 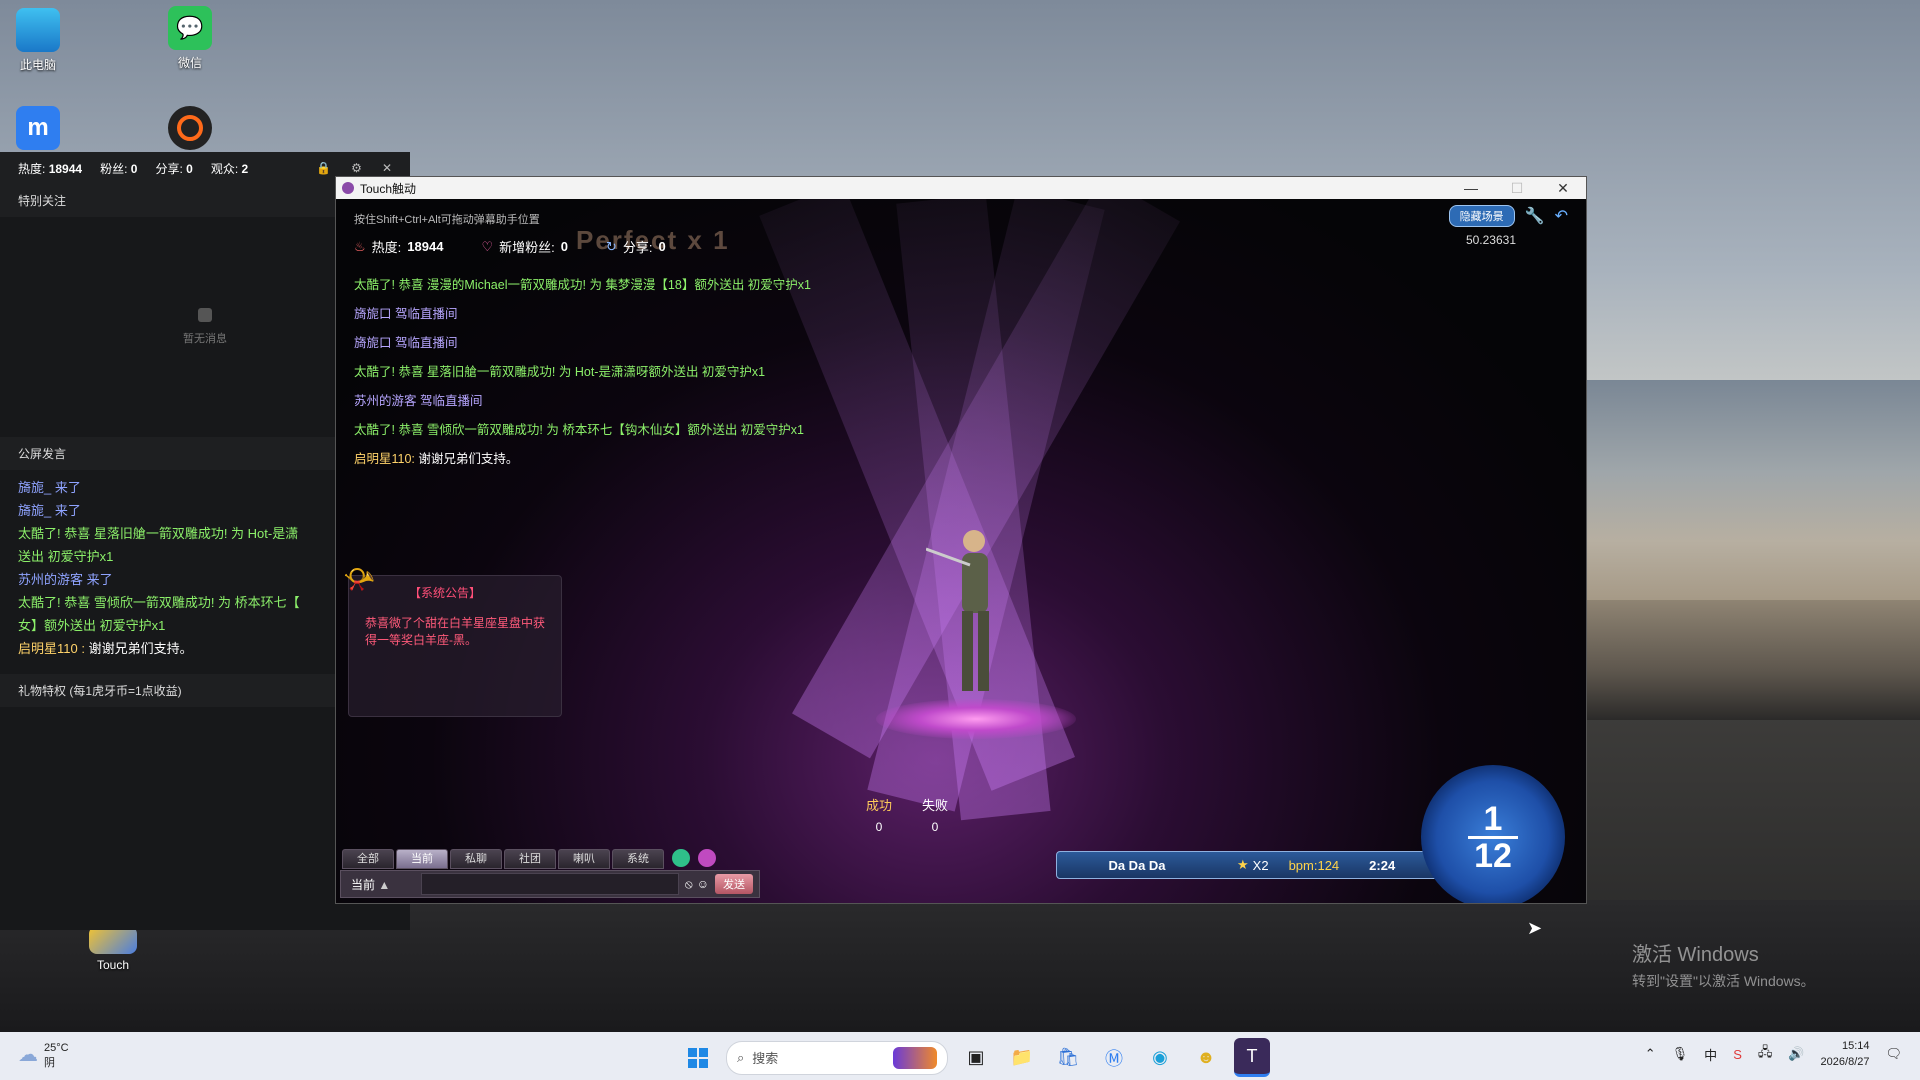 What do you see at coordinates (189, 168) in the screenshot?
I see `share-value: 0` at bounding box center [189, 168].